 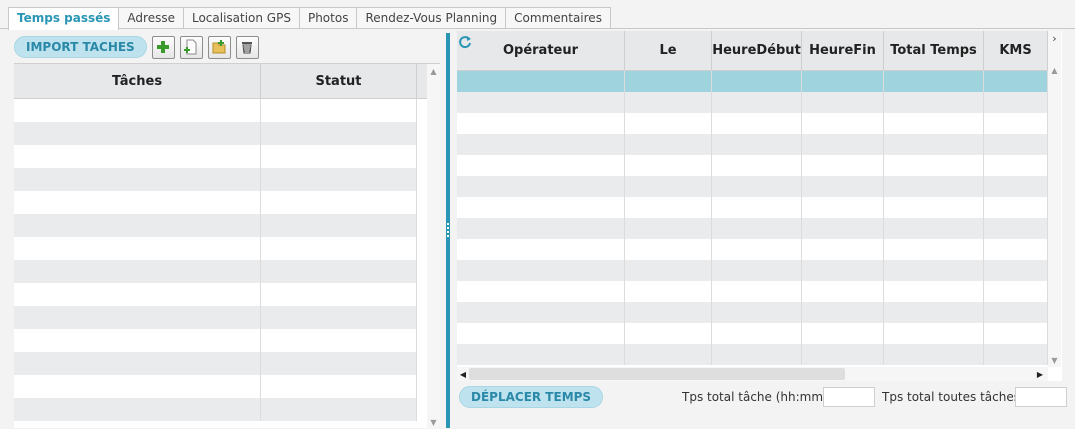 What do you see at coordinates (448, 230) in the screenshot?
I see `splitter-grip-icon` at bounding box center [448, 230].